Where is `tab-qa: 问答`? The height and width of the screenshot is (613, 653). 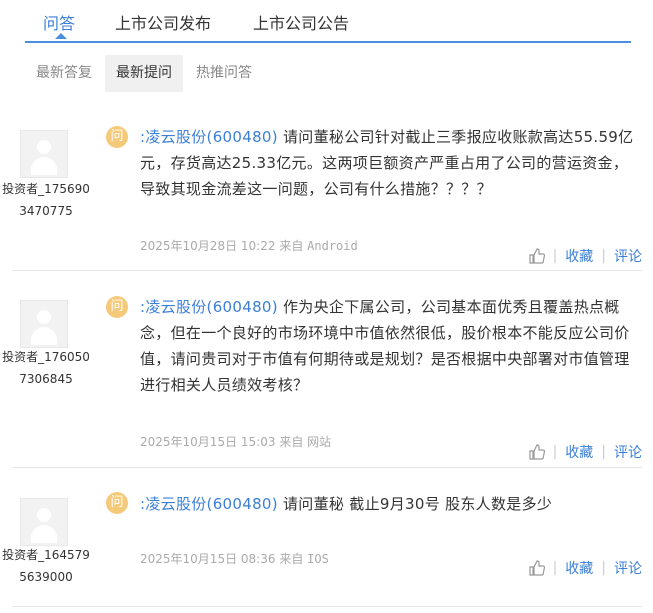 tab-qa: 问答 is located at coordinates (59, 22).